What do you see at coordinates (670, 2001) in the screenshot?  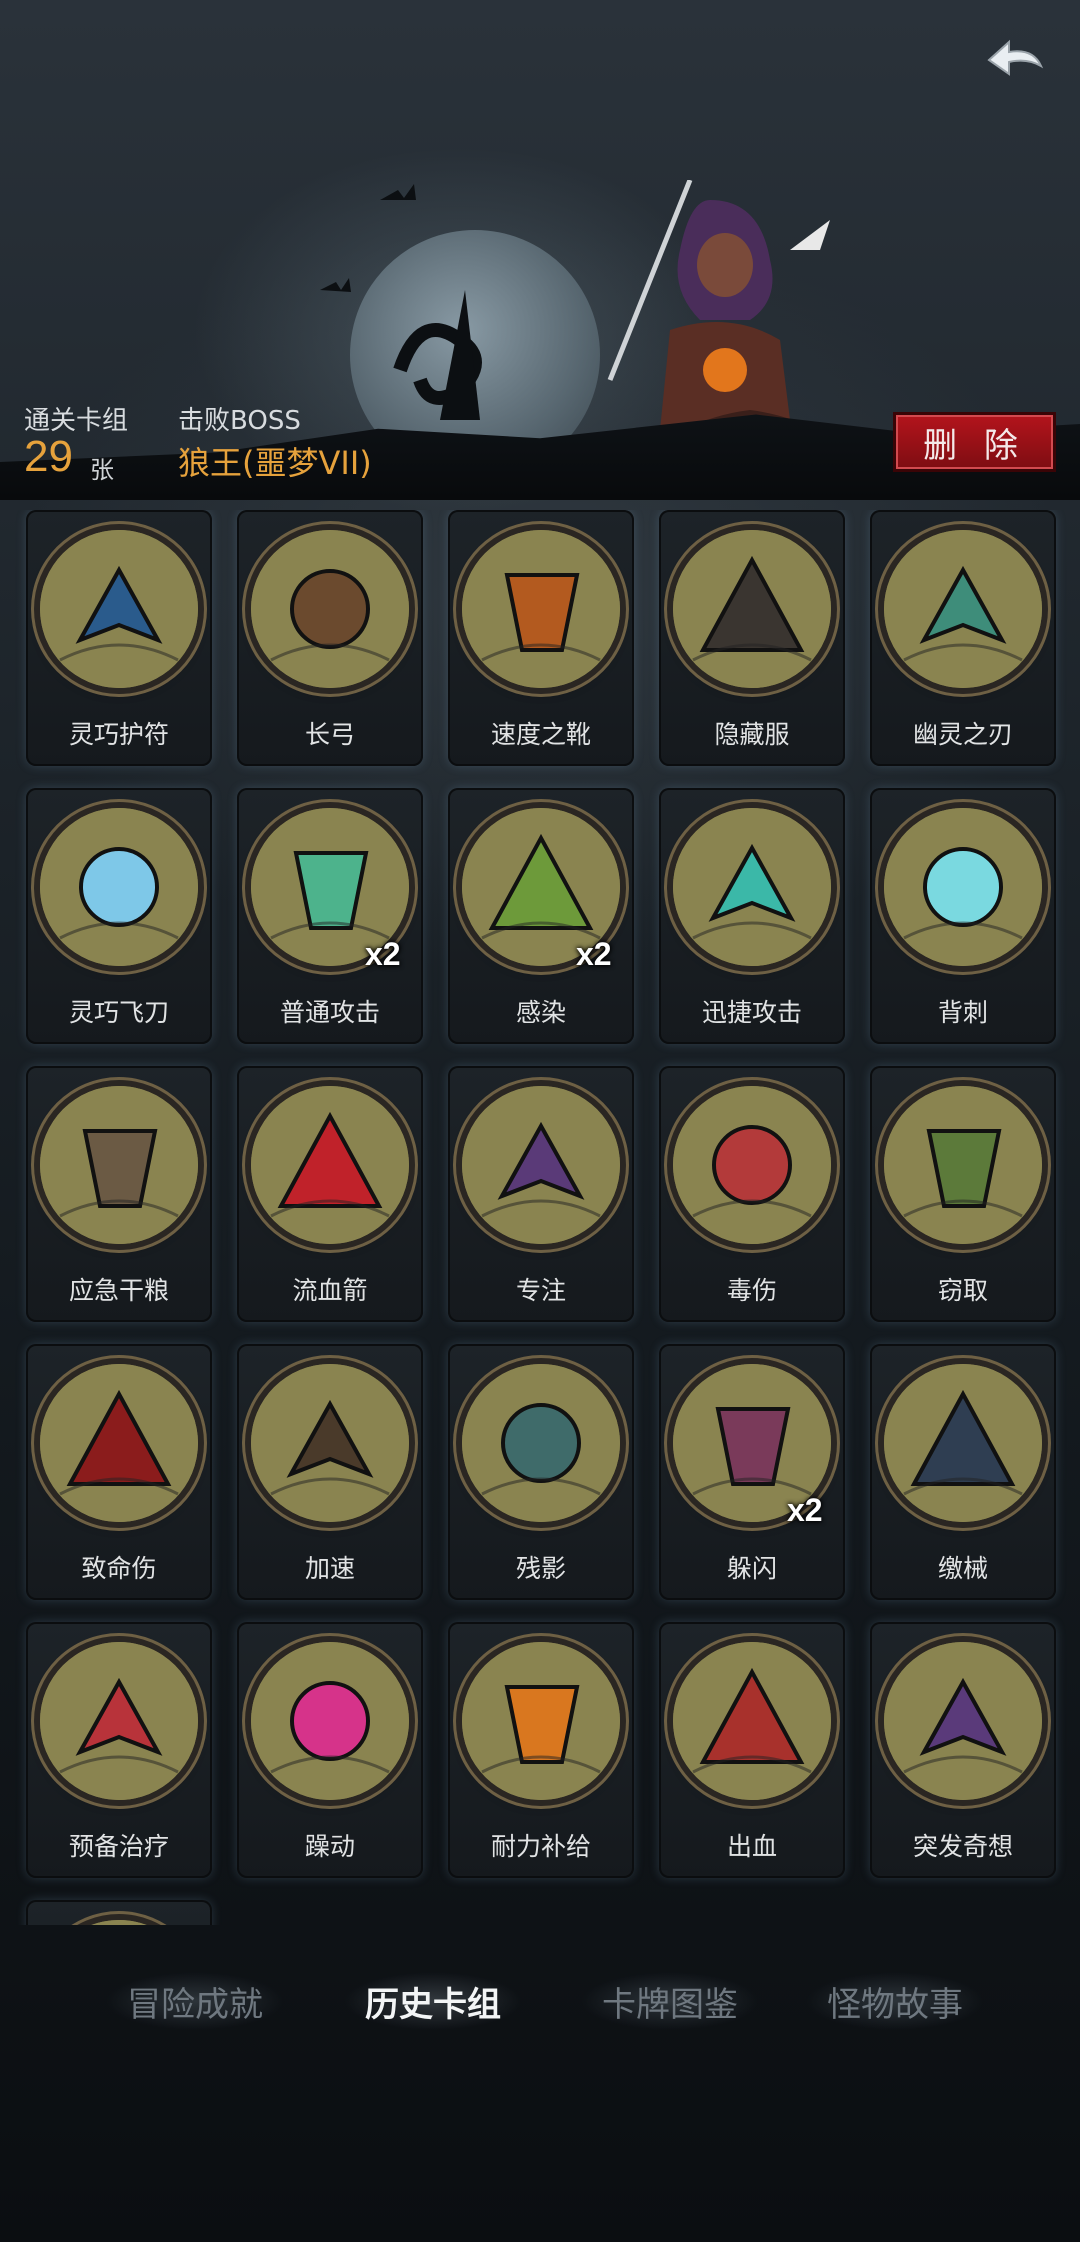 I see `nav-tab: 卡牌图鉴` at bounding box center [670, 2001].